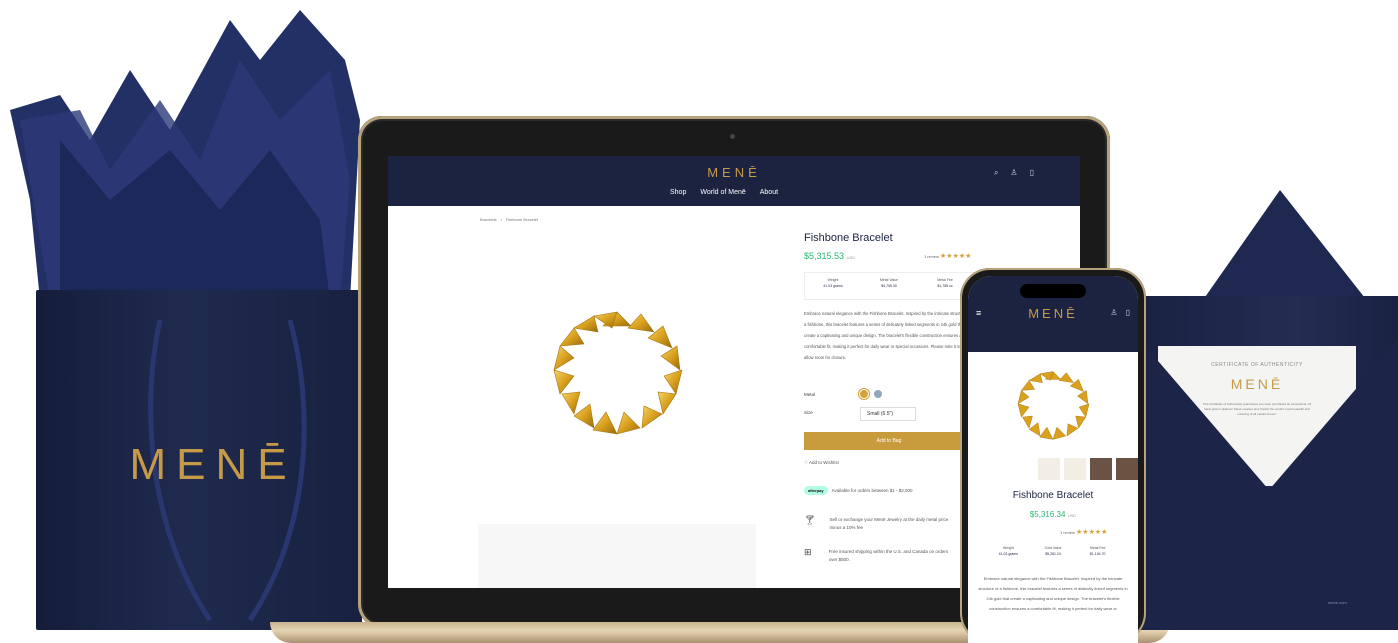 Image resolution: width=1398 pixels, height=643 pixels. I want to click on spec-label: Metal Fee, so click(1097, 548).